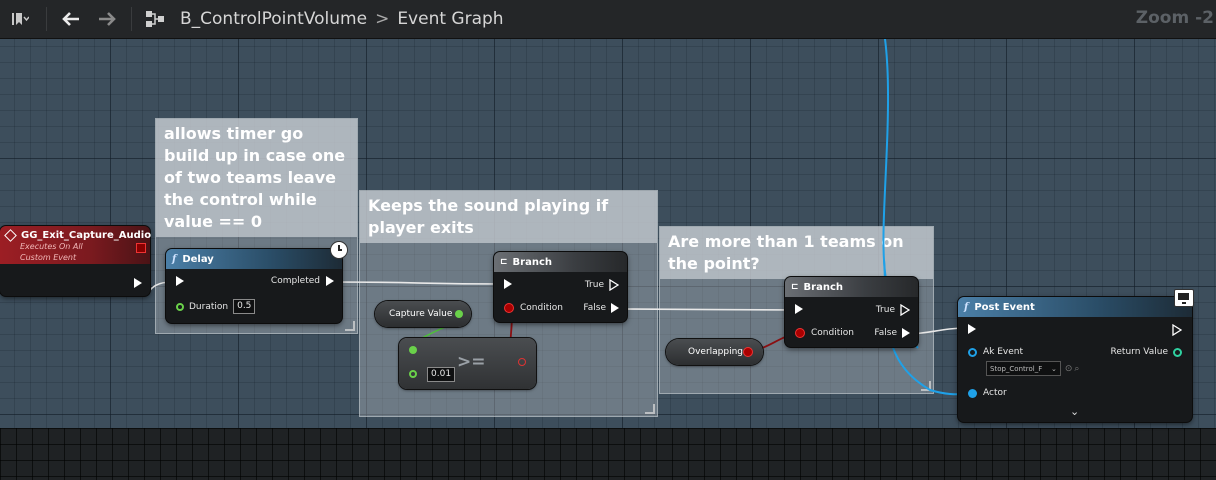 The height and width of the screenshot is (480, 1216). I want to click on breadcrumb-current-graph: Event Graph, so click(450, 19).